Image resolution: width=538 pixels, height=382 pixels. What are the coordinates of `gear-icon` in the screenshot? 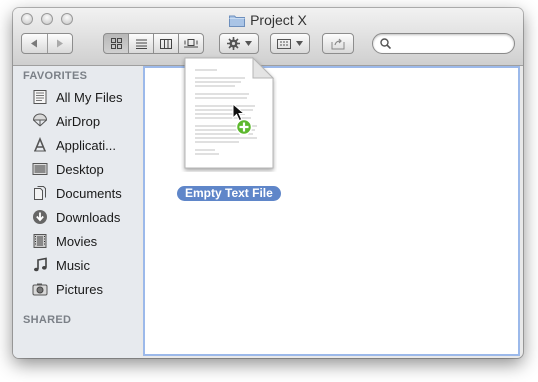 It's located at (233, 43).